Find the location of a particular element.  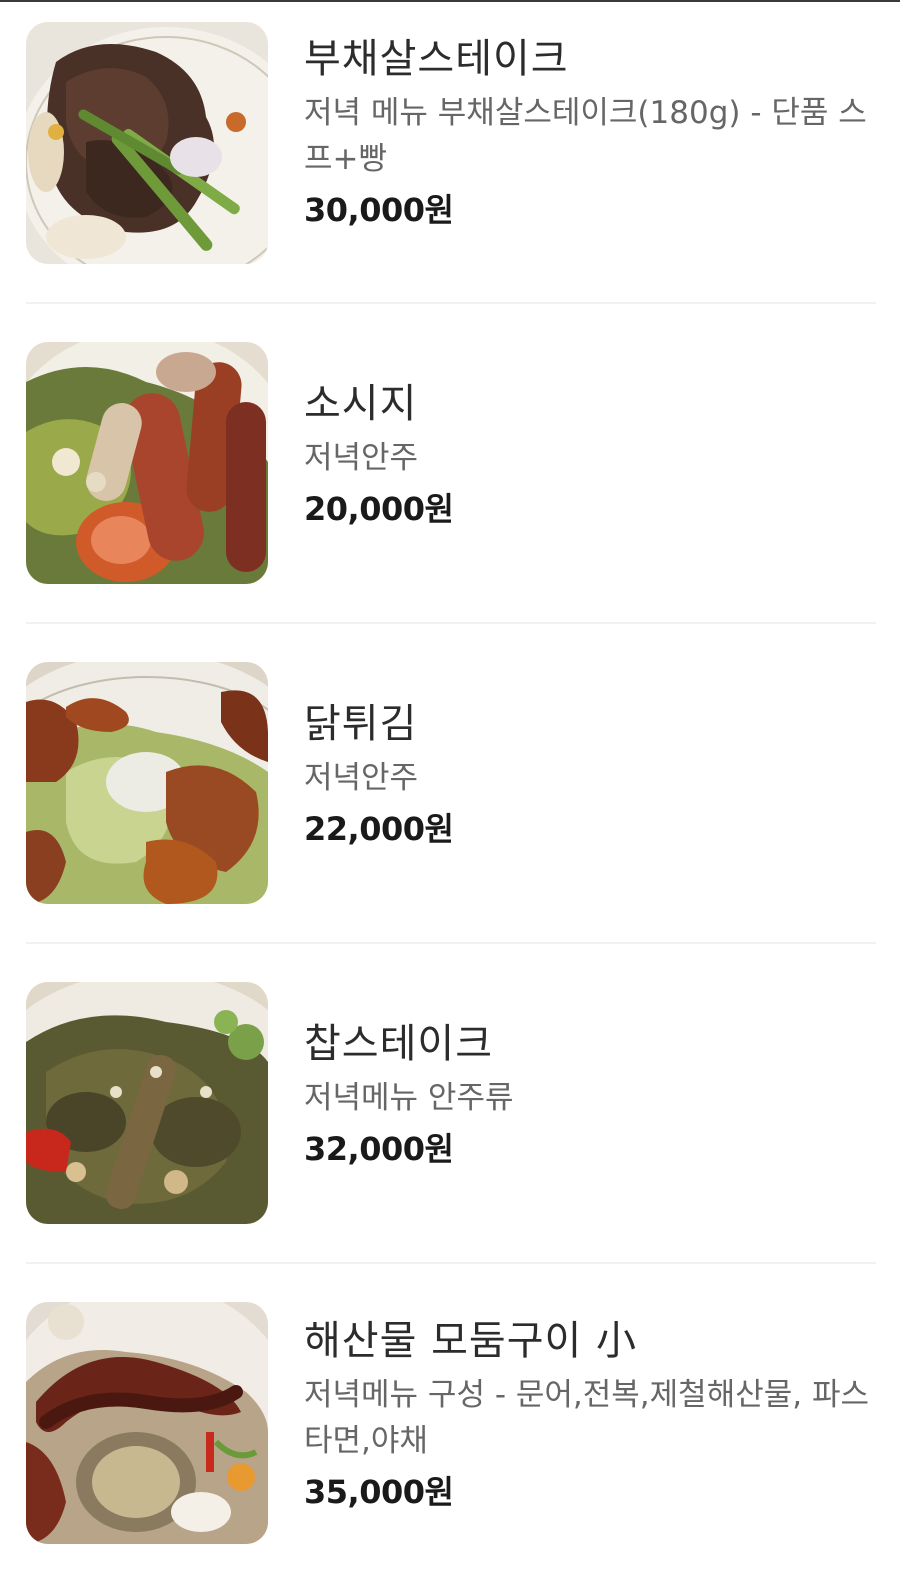

menu-item-price: 32,000원 is located at coordinates (379, 1149).